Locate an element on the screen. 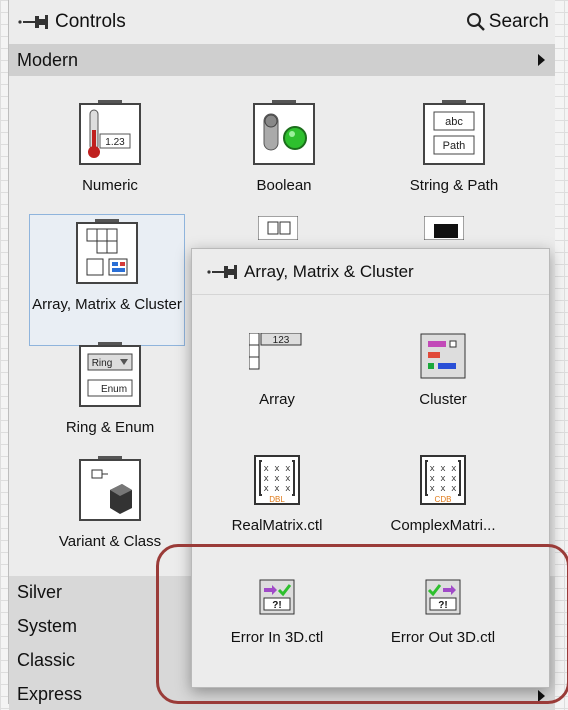  popup-tile-realmatrix: x x x x x x x x x DBL RealMatrix.ctl is located at coordinates (277, 515).